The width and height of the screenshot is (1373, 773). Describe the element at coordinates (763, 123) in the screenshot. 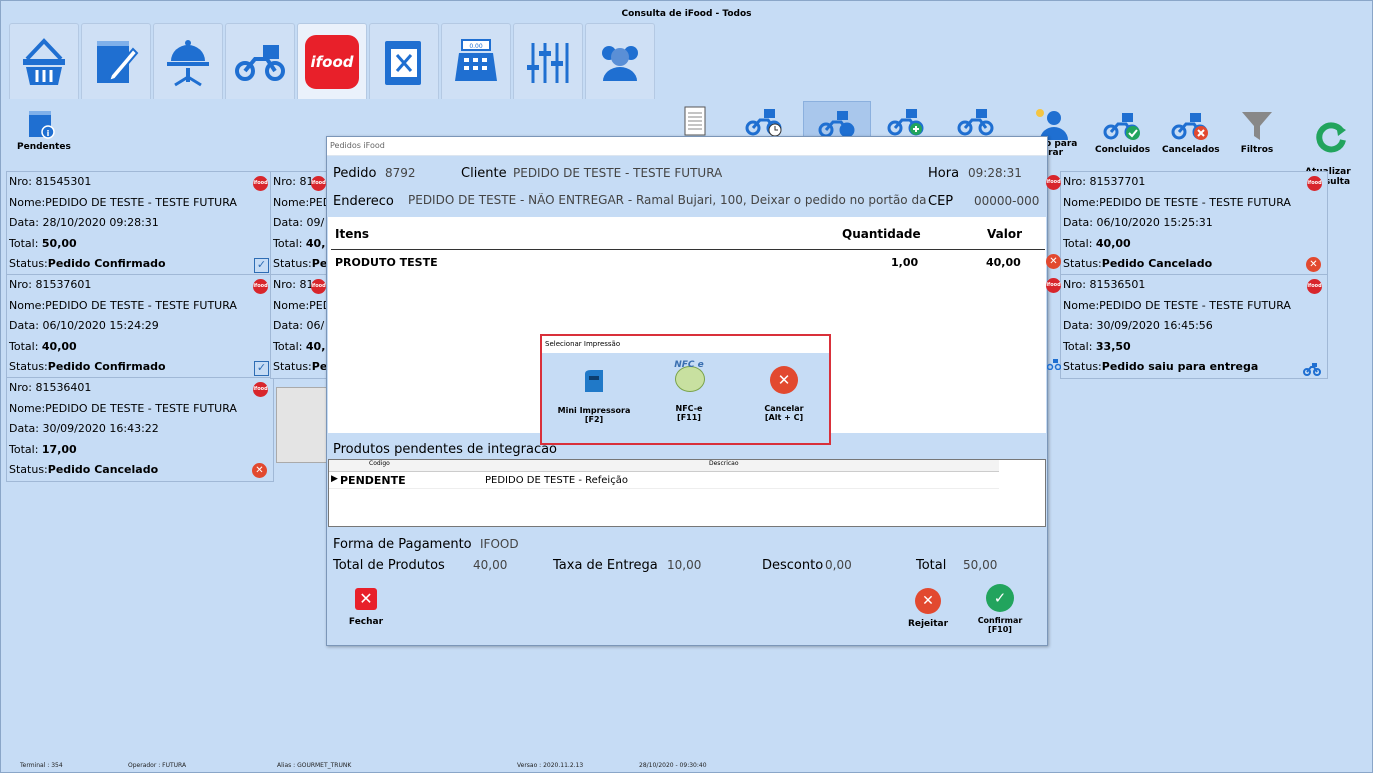

I see `motorbike-clock-icon` at that location.